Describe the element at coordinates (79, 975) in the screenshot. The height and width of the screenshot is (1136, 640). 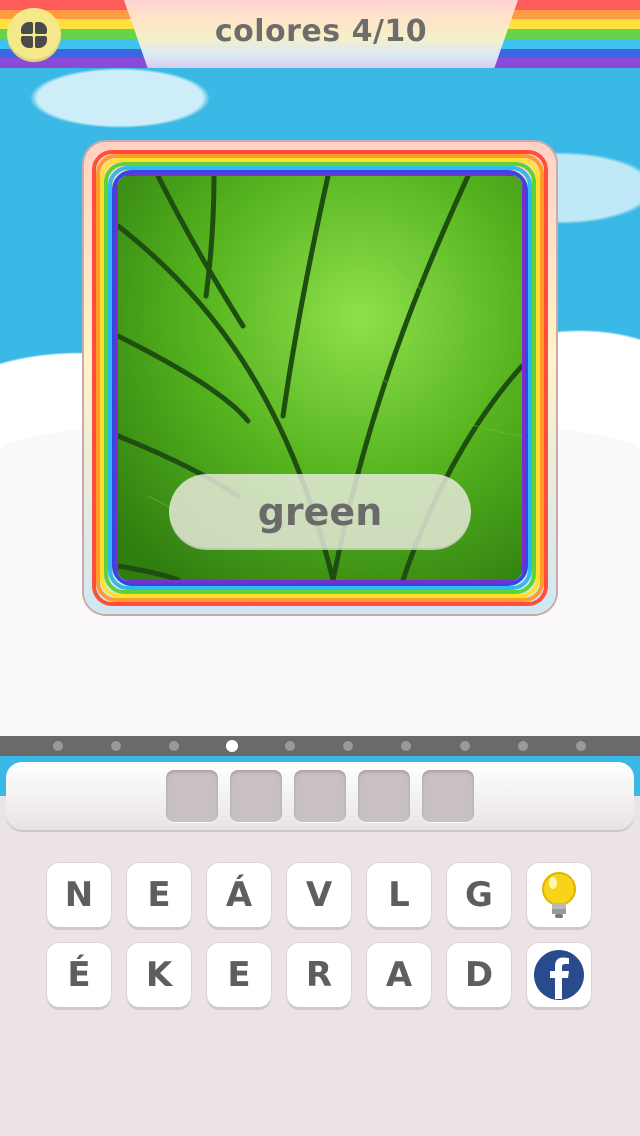
I see `letter-key: É` at that location.